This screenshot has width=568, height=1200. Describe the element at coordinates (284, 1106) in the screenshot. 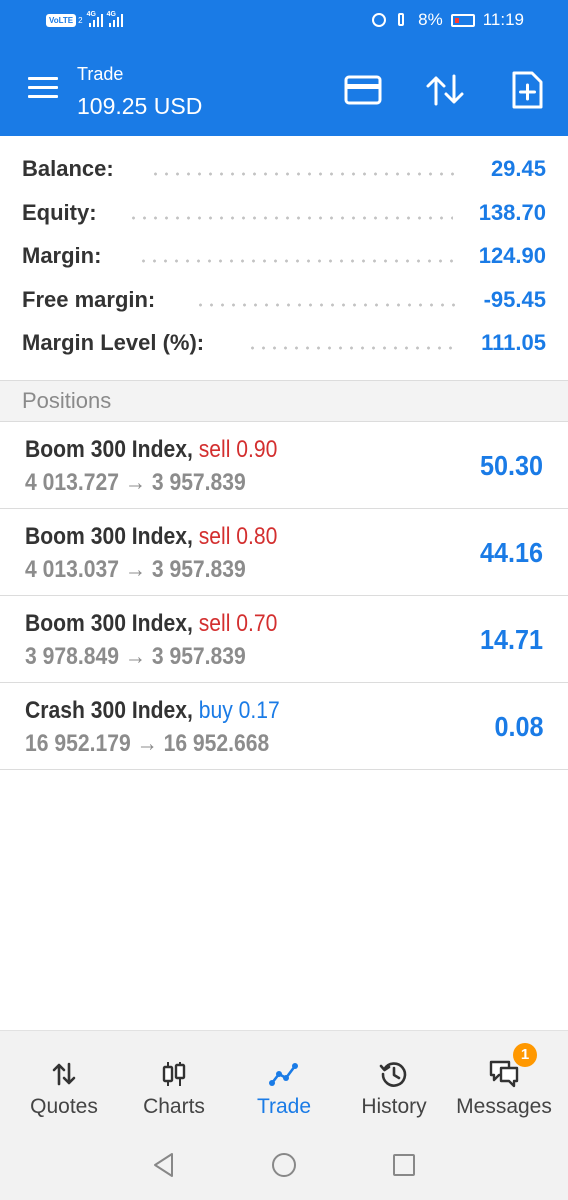

I see `nav-label: Trade` at that location.